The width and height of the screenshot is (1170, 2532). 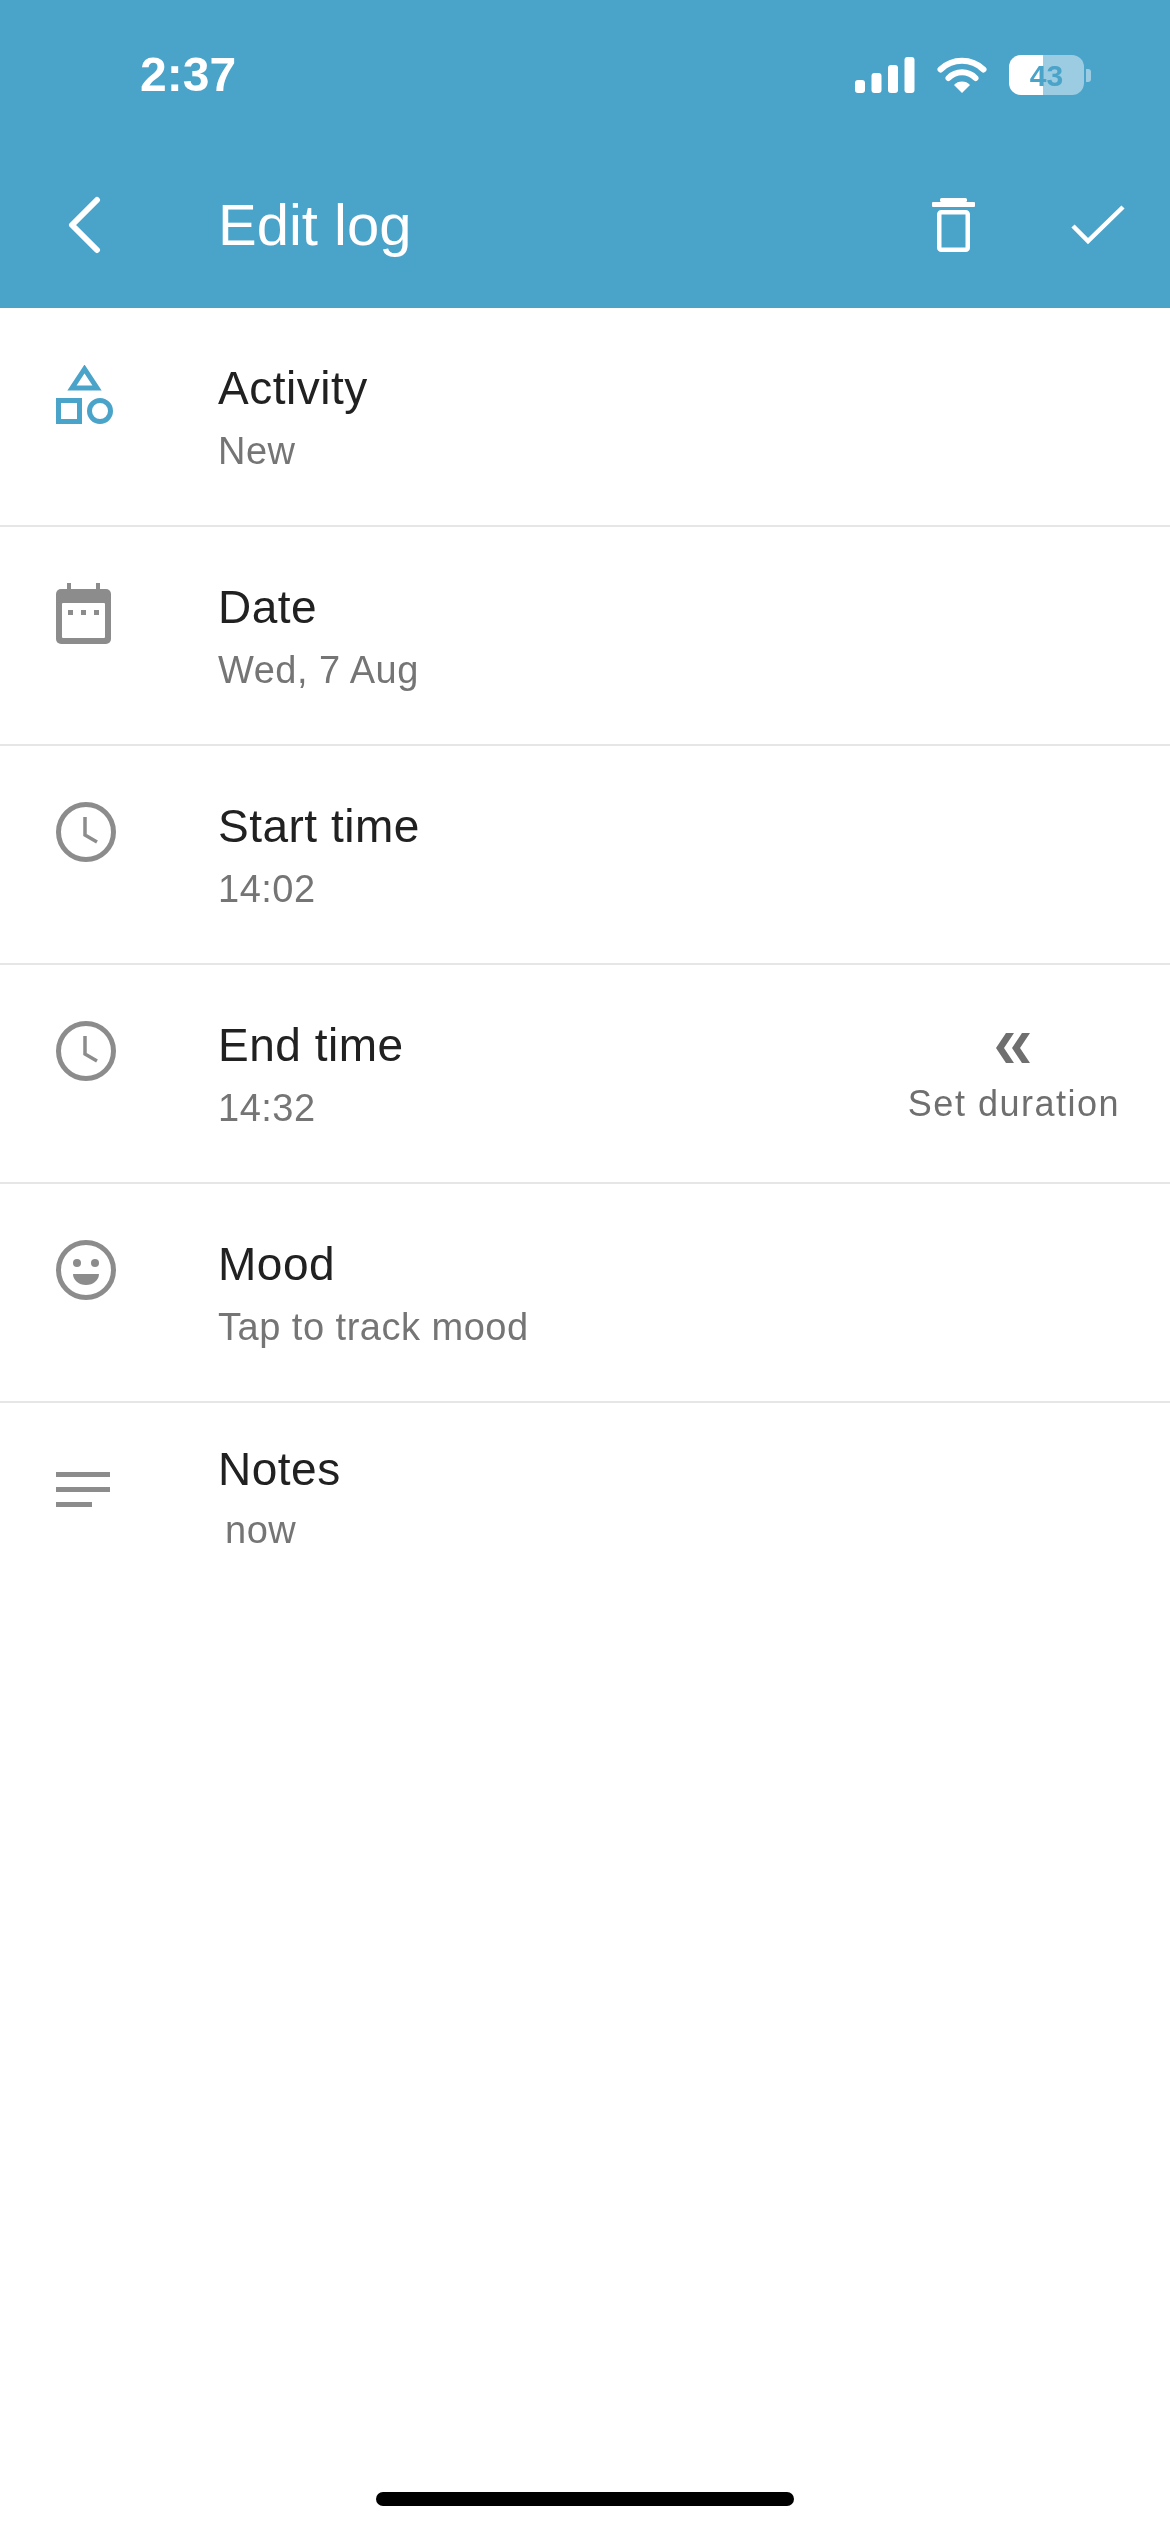 What do you see at coordinates (318, 670) in the screenshot?
I see `field-value: Wed, 7 Aug` at bounding box center [318, 670].